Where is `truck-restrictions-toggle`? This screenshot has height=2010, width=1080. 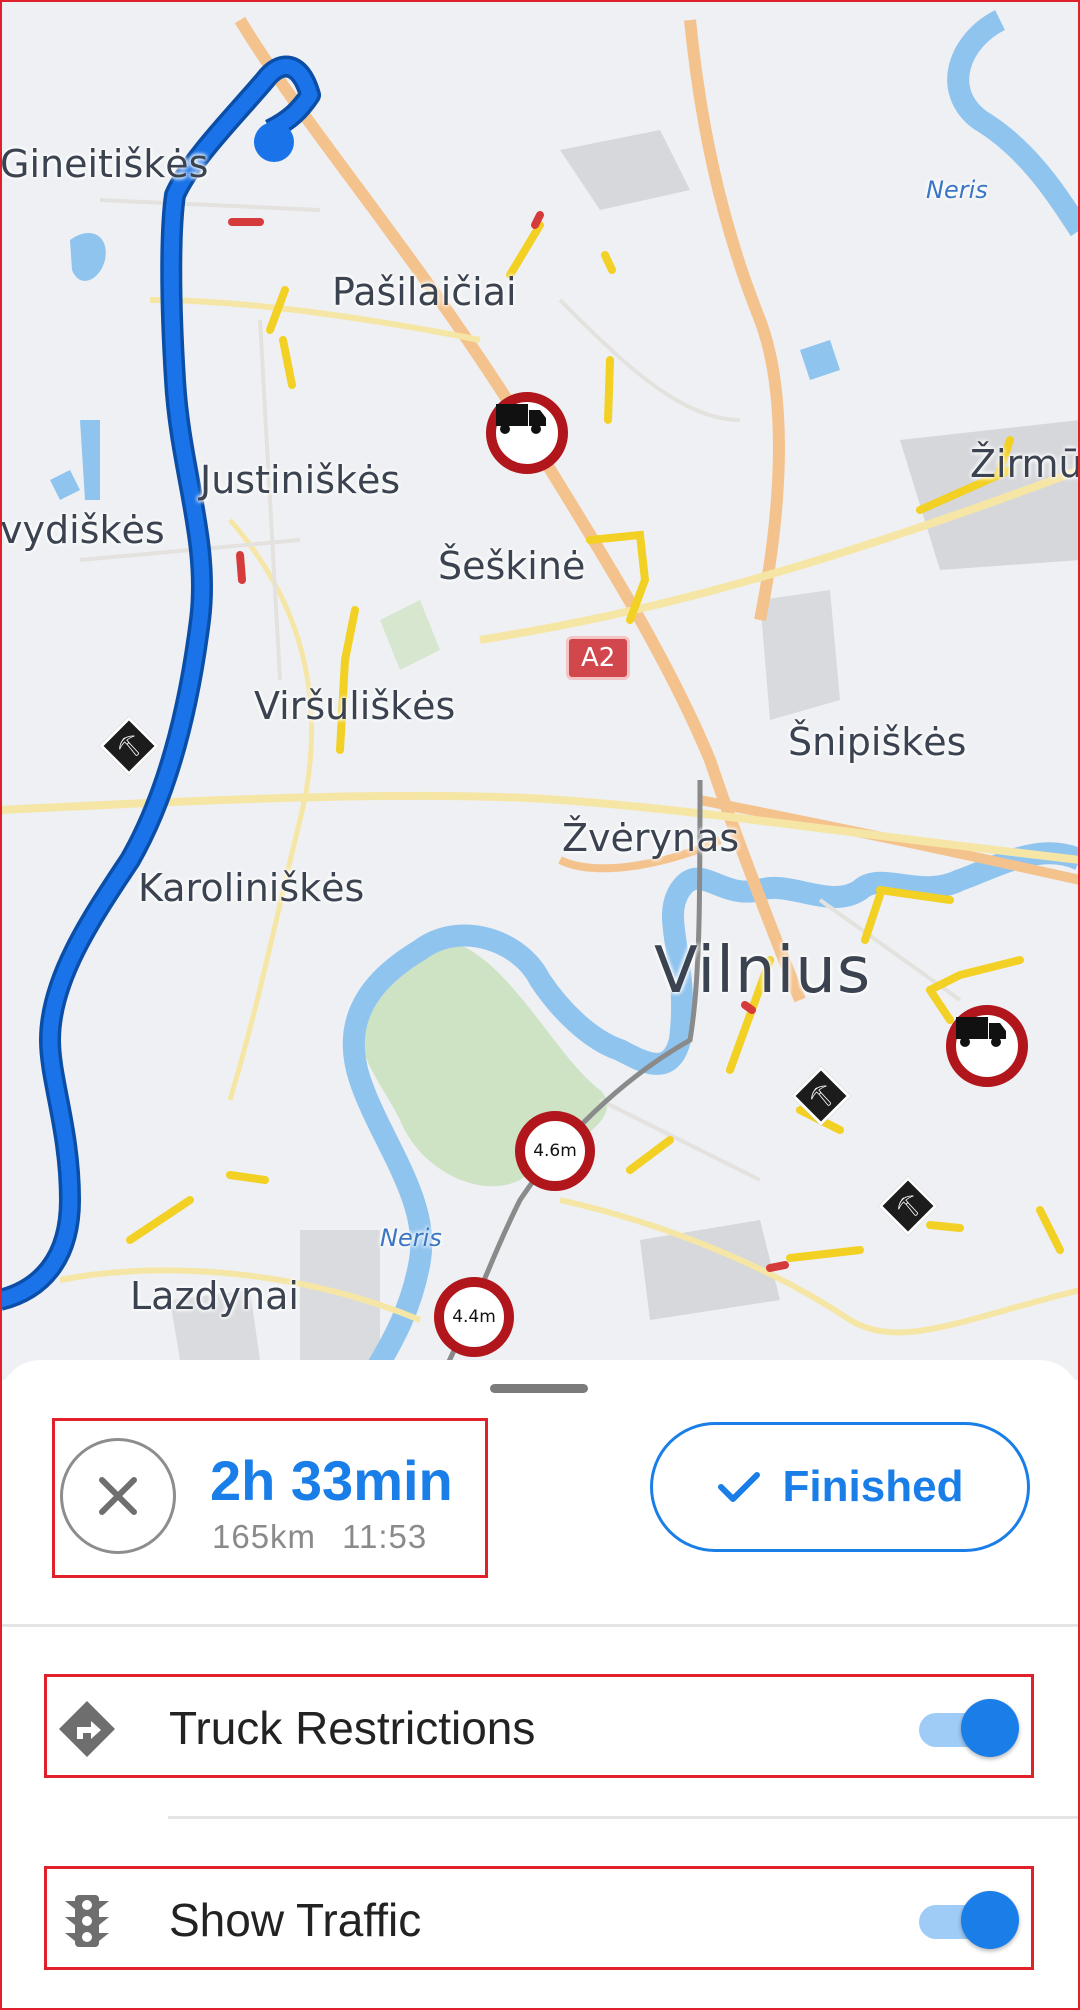 truck-restrictions-toggle is located at coordinates (969, 1728).